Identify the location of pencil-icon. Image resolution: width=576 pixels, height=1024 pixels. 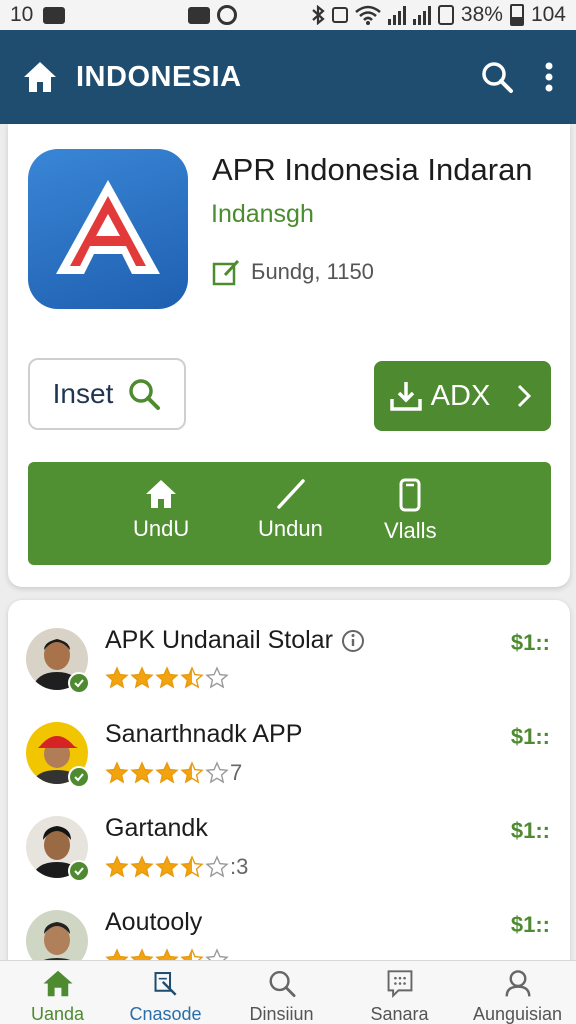
(165, 984).